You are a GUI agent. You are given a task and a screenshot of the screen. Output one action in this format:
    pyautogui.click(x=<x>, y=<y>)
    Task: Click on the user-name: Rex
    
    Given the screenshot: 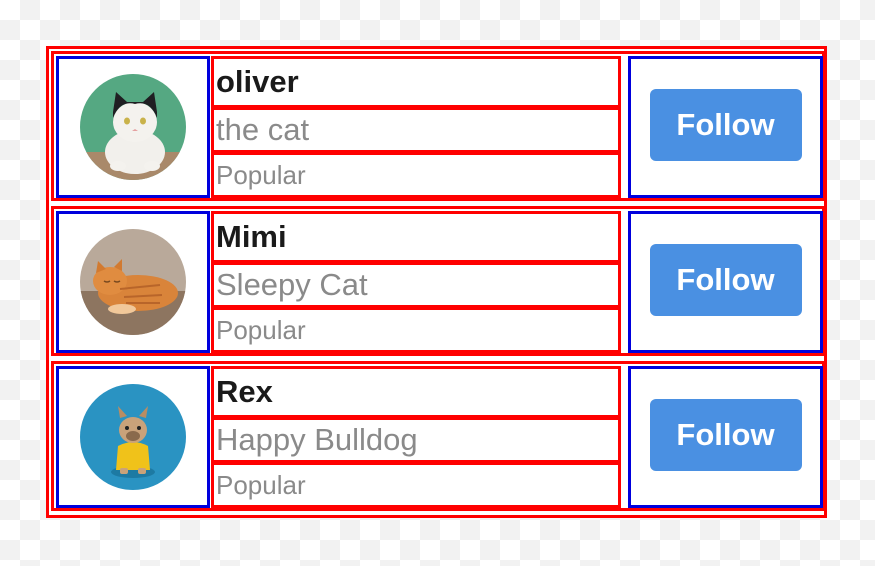 What is the action you would take?
    pyautogui.click(x=244, y=391)
    